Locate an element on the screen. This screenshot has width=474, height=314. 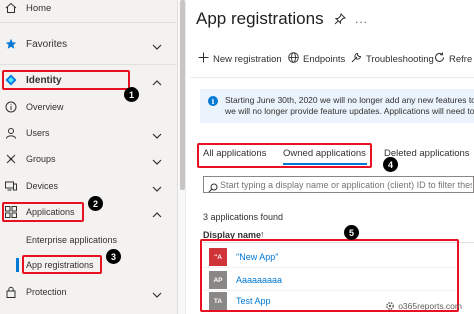
plus-icon is located at coordinates (203, 59).